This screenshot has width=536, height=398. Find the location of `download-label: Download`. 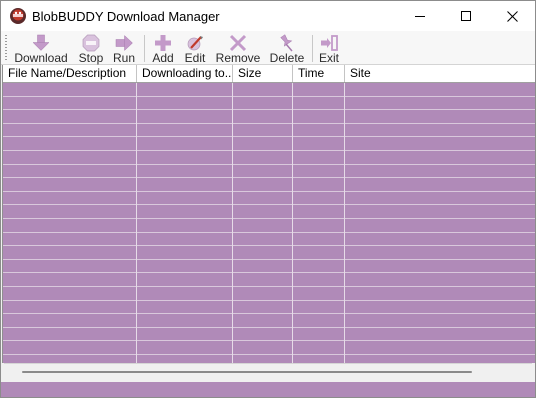

download-label: Download is located at coordinates (41, 58).